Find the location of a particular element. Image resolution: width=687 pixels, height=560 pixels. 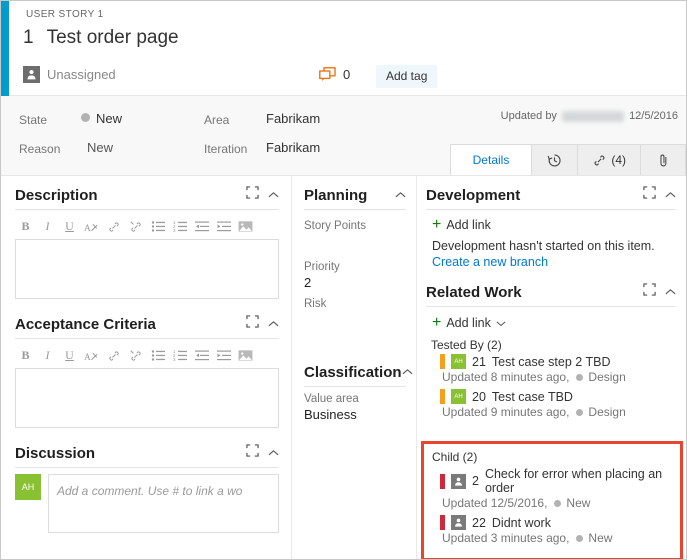

priority-label: Priority is located at coordinates (322, 267).